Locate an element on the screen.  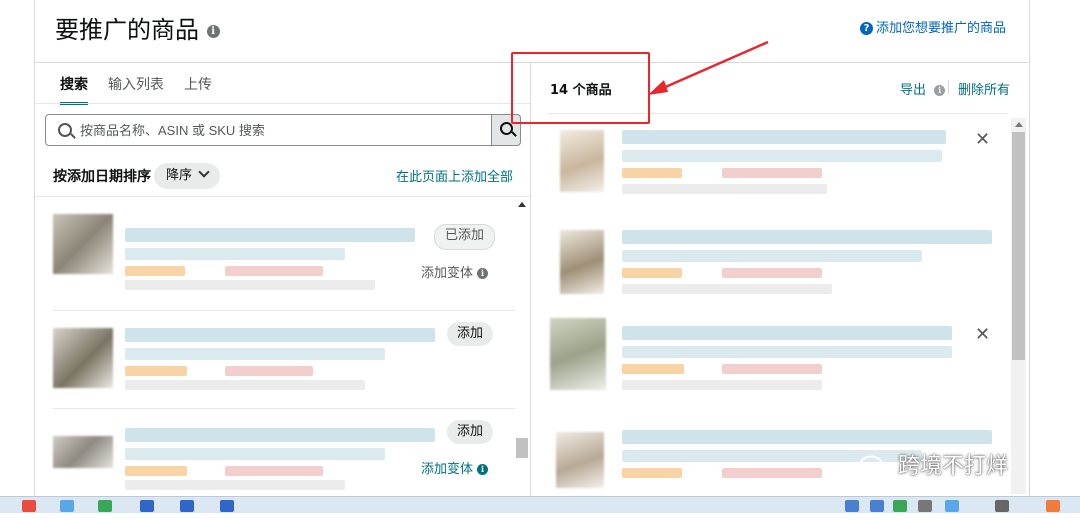
panel-divider is located at coordinates (530, 279).